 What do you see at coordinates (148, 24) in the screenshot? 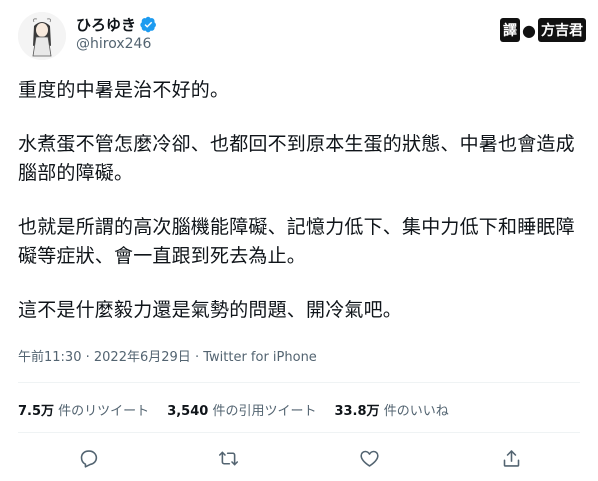
I see `verified-badge-icon` at bounding box center [148, 24].